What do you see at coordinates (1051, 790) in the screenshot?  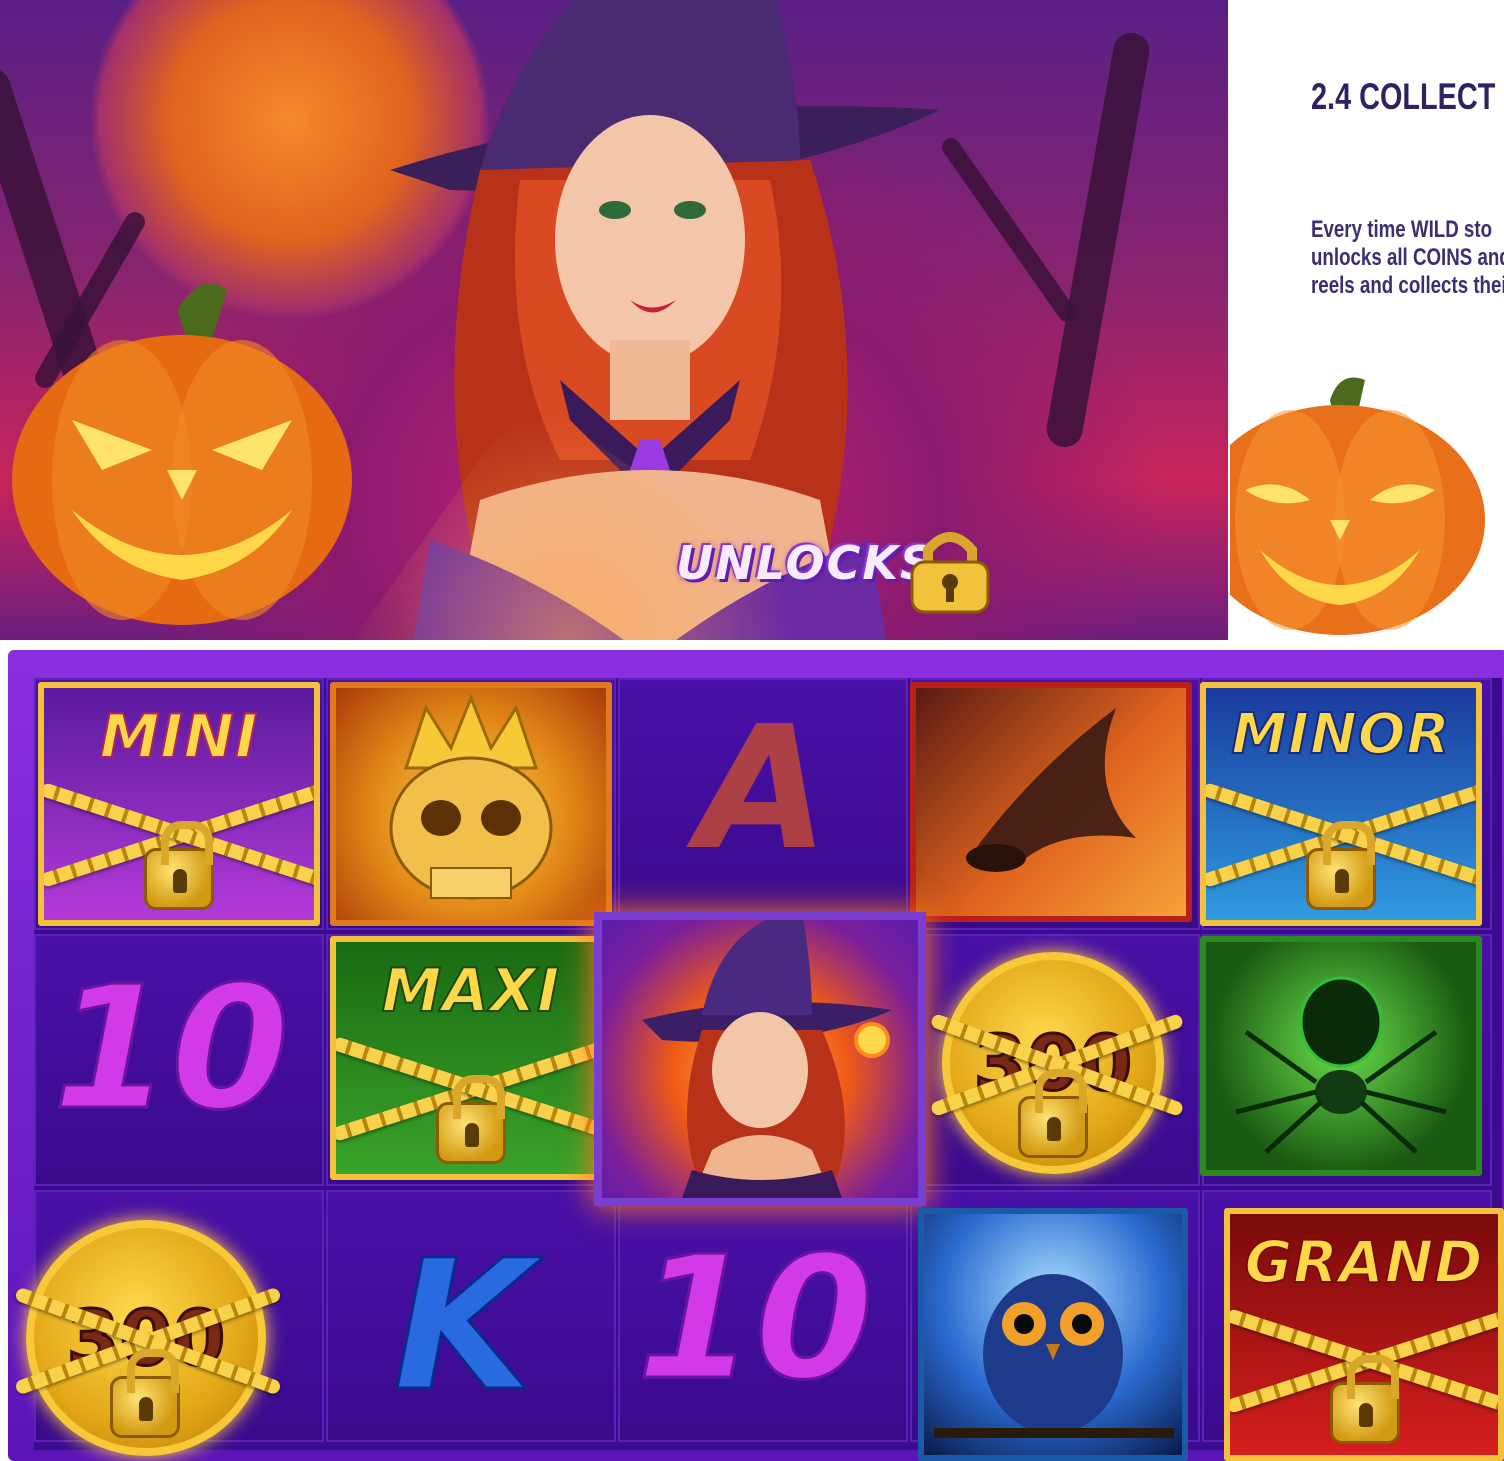 I see `bat-icon` at bounding box center [1051, 790].